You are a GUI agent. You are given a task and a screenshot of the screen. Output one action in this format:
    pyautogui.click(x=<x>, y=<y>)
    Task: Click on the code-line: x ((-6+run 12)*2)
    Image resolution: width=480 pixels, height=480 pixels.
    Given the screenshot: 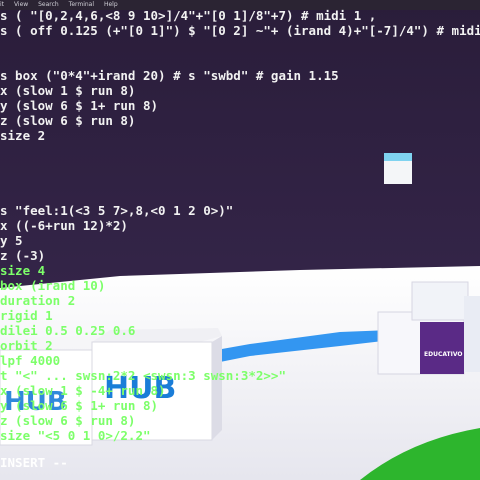 What is the action you would take?
    pyautogui.click(x=64, y=225)
    